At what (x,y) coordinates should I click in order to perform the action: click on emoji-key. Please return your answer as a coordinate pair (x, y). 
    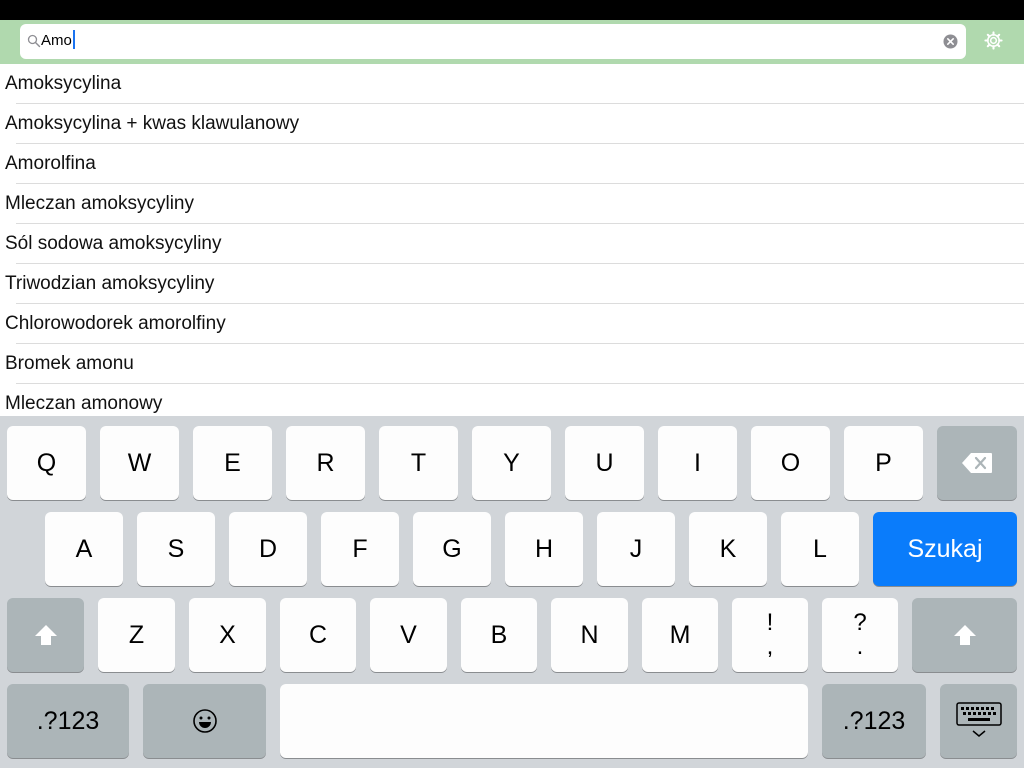
    Looking at the image, I should click on (204, 721).